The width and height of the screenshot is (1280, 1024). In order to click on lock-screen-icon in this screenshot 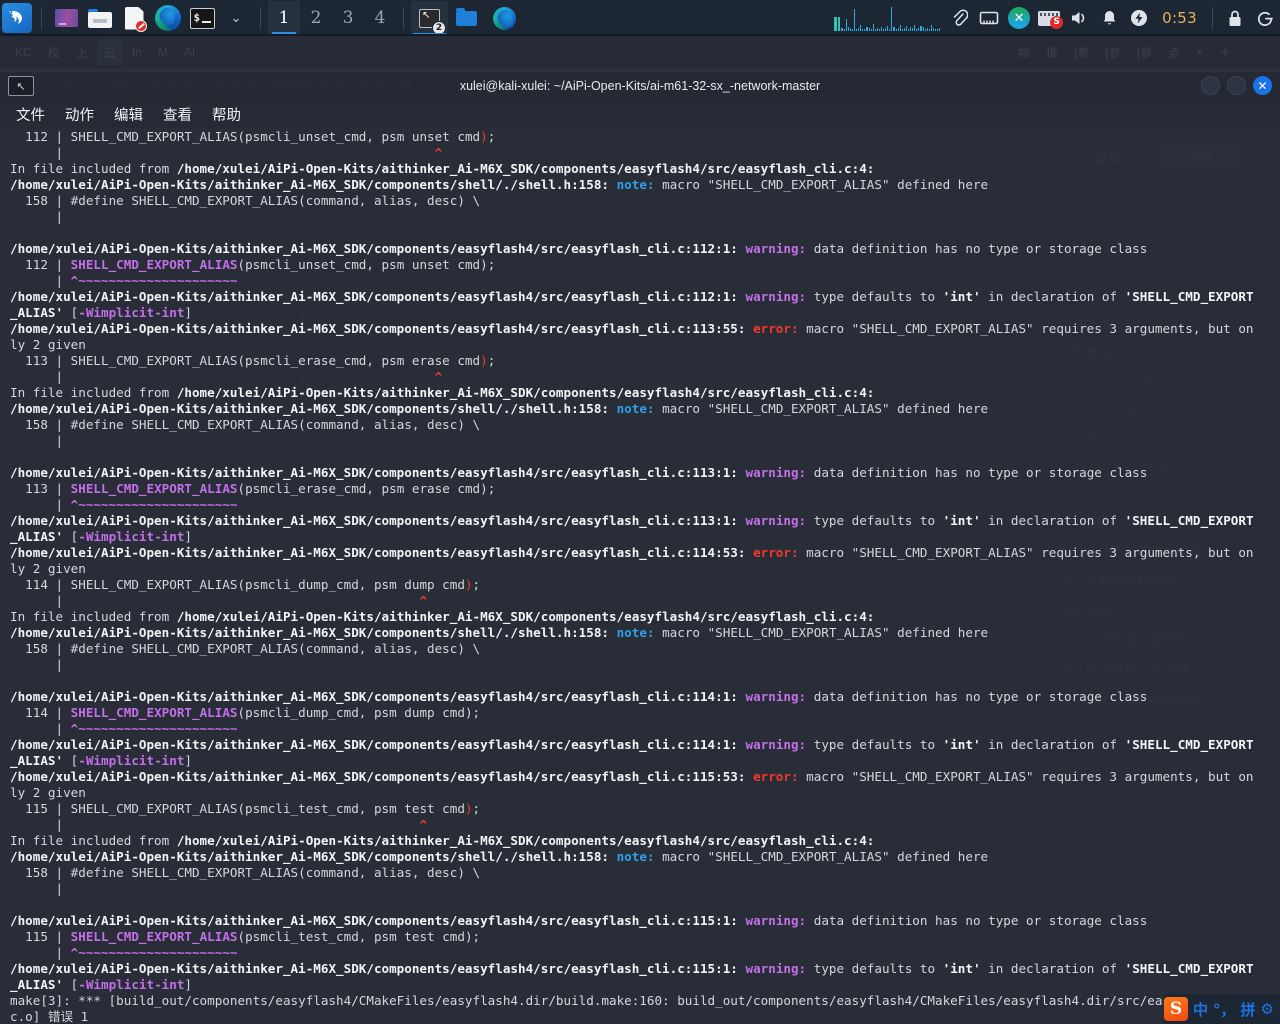, I will do `click(1235, 18)`.